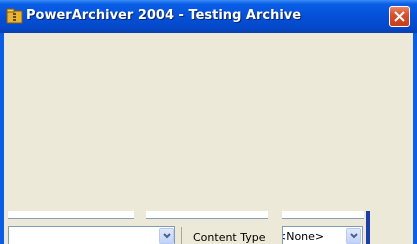 The image size is (417, 244). Describe the element at coordinates (91, 235) in the screenshot. I see `folder-combo` at that location.